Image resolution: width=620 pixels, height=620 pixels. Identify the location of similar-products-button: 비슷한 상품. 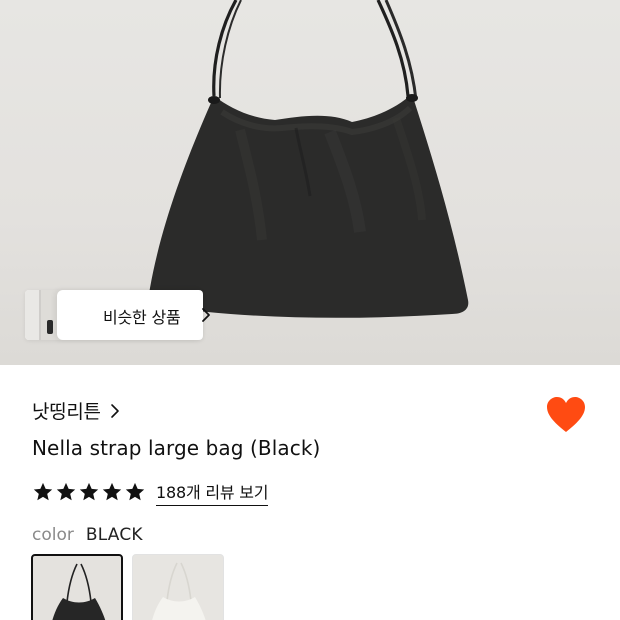
(117, 315).